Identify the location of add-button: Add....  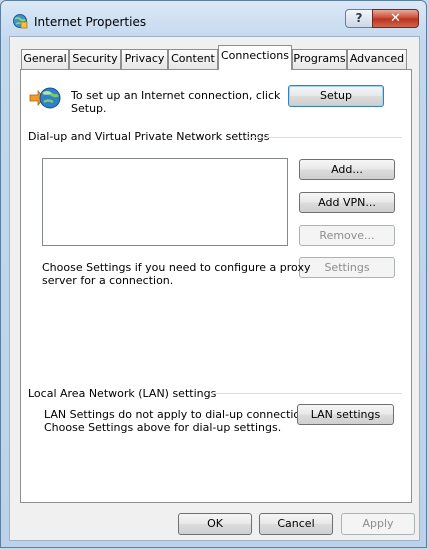
(347, 169).